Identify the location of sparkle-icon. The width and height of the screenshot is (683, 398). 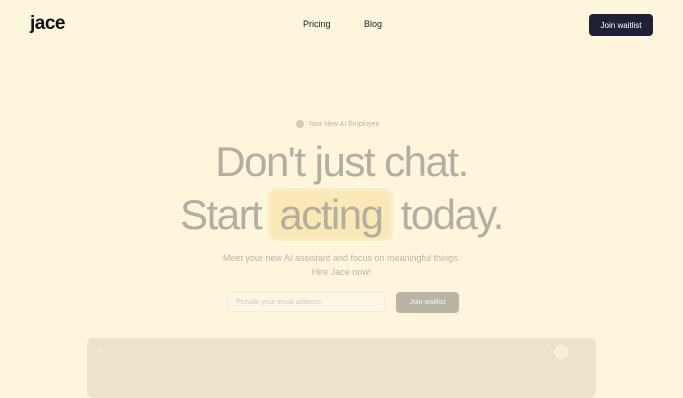
(300, 124).